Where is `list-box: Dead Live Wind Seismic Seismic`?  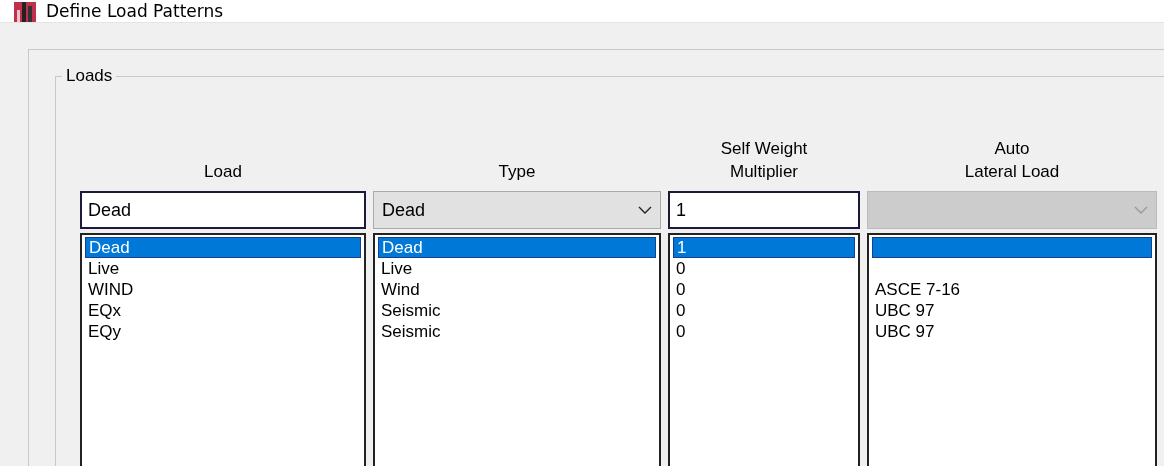 list-box: Dead Live Wind Seismic Seismic is located at coordinates (517, 349).